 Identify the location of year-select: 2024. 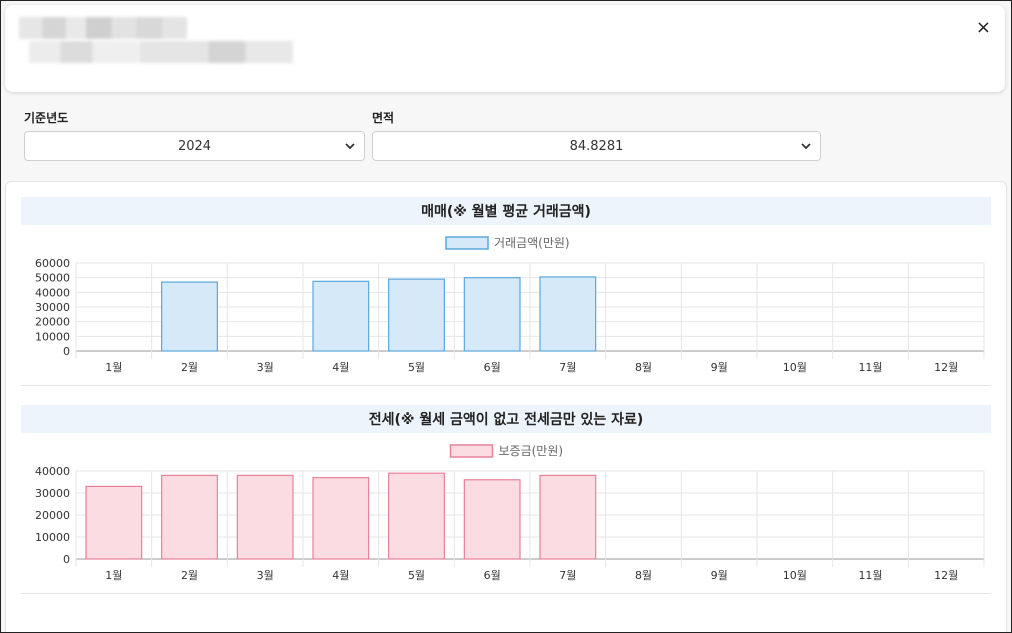
(194, 146).